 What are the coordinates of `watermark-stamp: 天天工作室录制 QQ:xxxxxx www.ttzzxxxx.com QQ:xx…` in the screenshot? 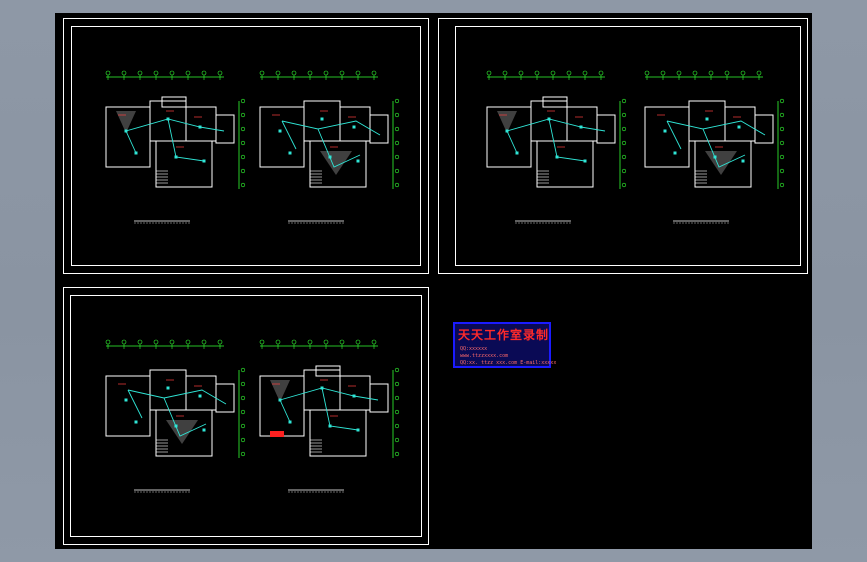 It's located at (504, 345).